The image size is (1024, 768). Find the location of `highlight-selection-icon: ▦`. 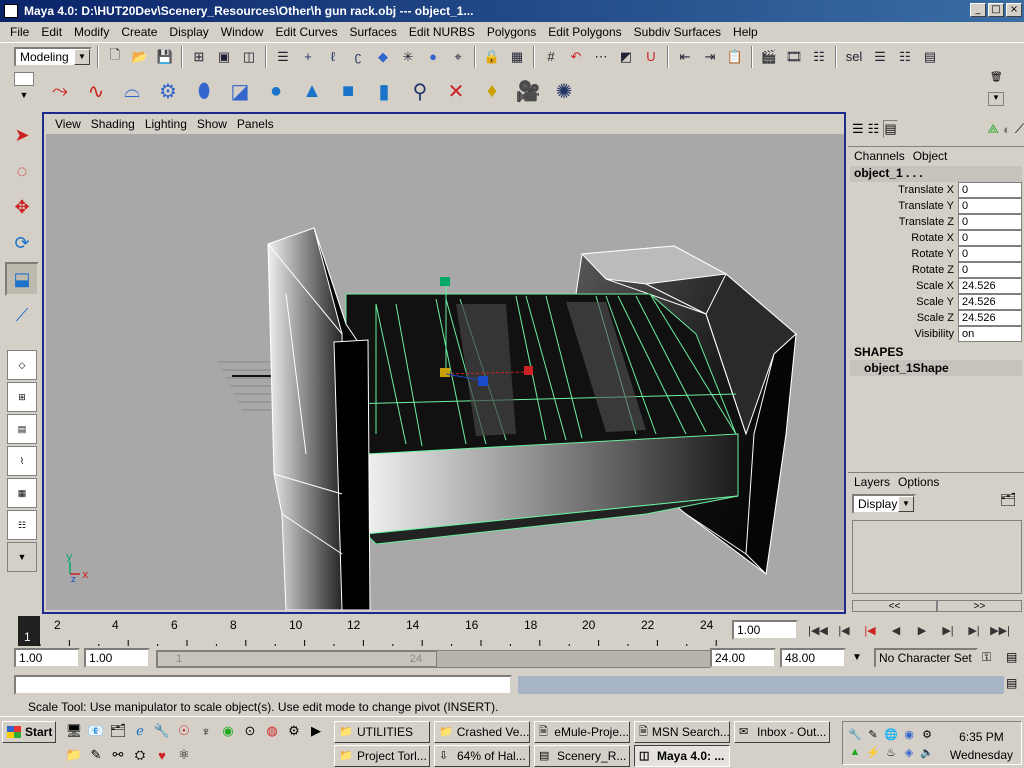

highlight-selection-icon: ▦ is located at coordinates (517, 57).